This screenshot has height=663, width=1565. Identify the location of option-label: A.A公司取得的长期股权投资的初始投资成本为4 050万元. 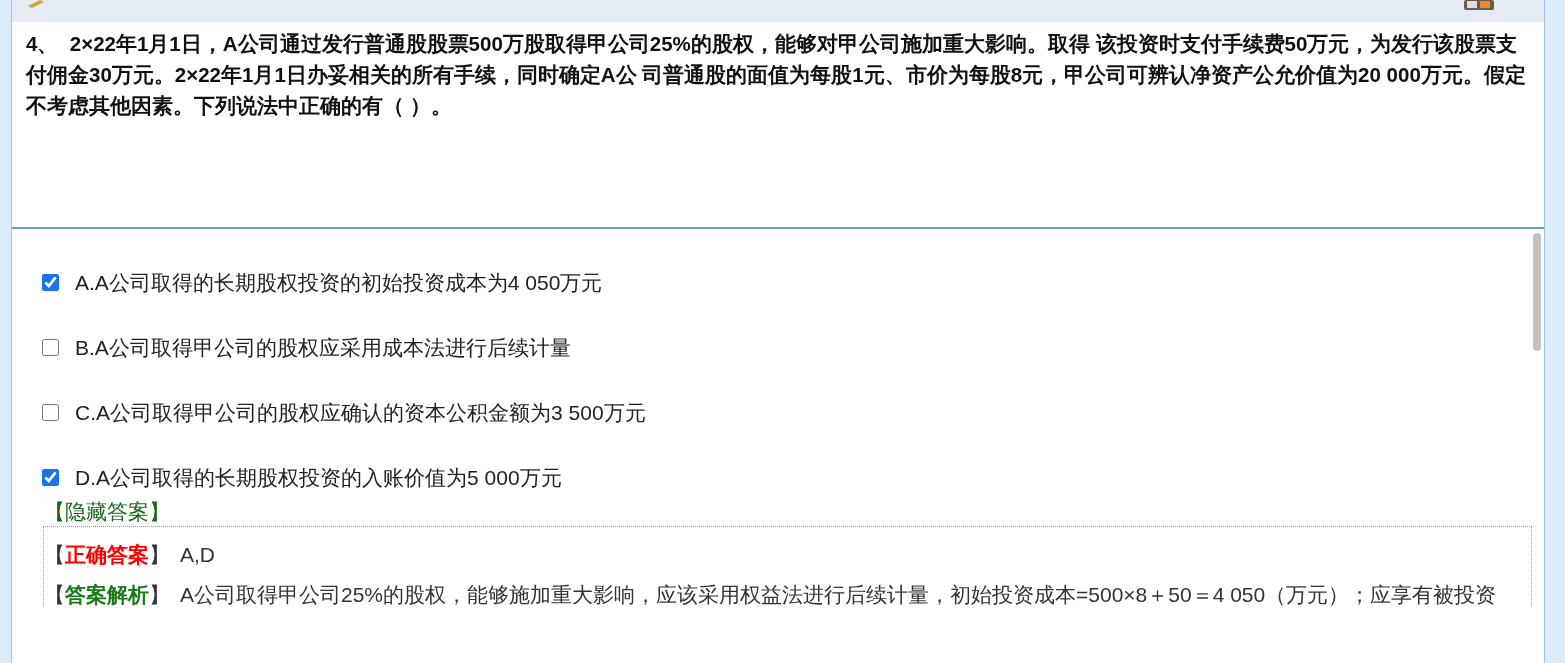
(339, 282).